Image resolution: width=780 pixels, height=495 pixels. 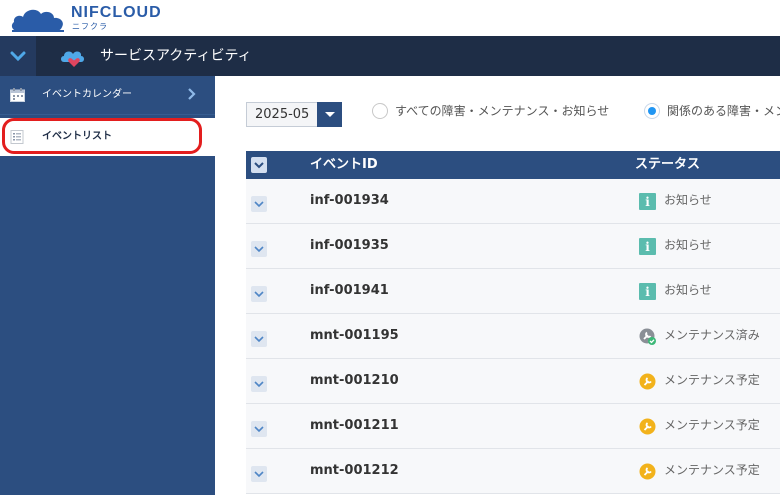 What do you see at coordinates (513, 336) in the screenshot?
I see `table-row: mnt-001195 メンテナンス済み` at bounding box center [513, 336].